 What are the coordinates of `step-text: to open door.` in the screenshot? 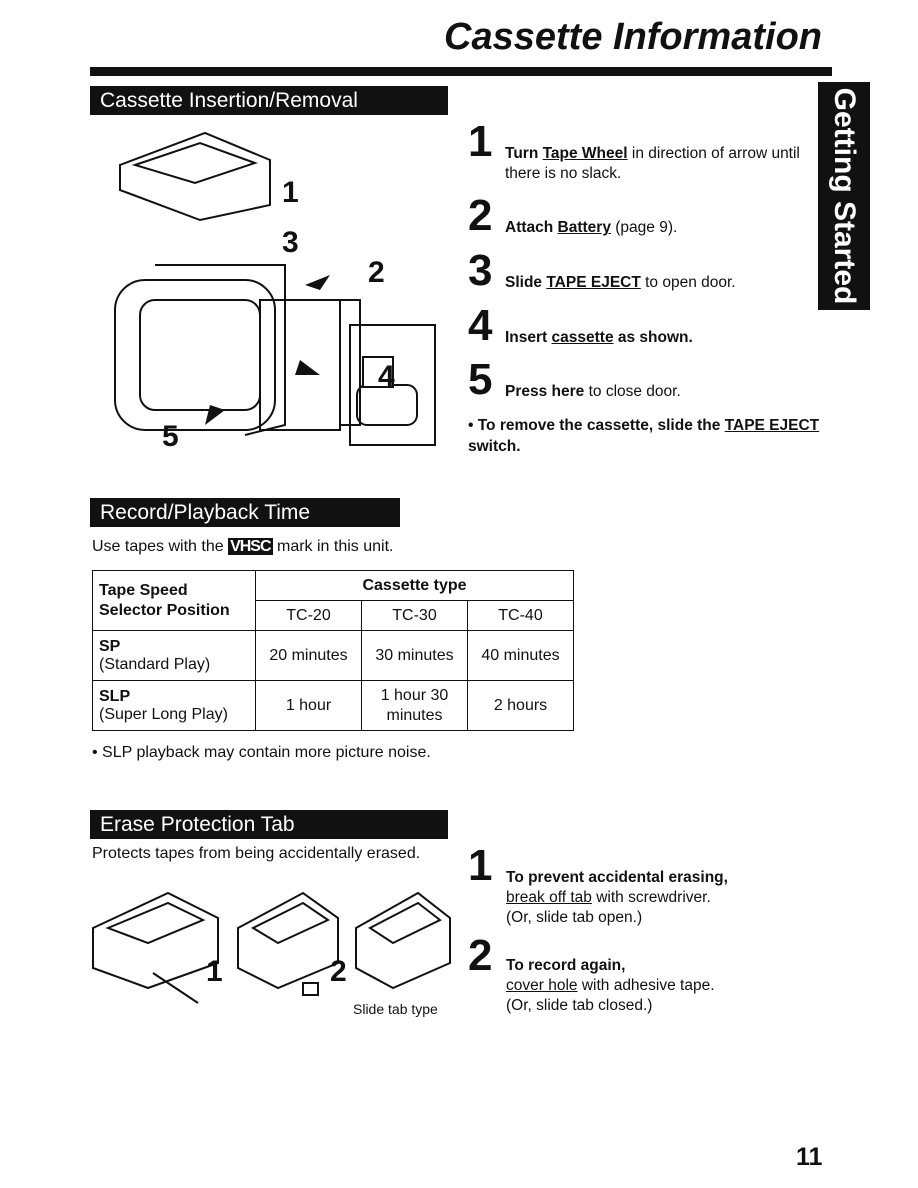 It's located at (688, 282).